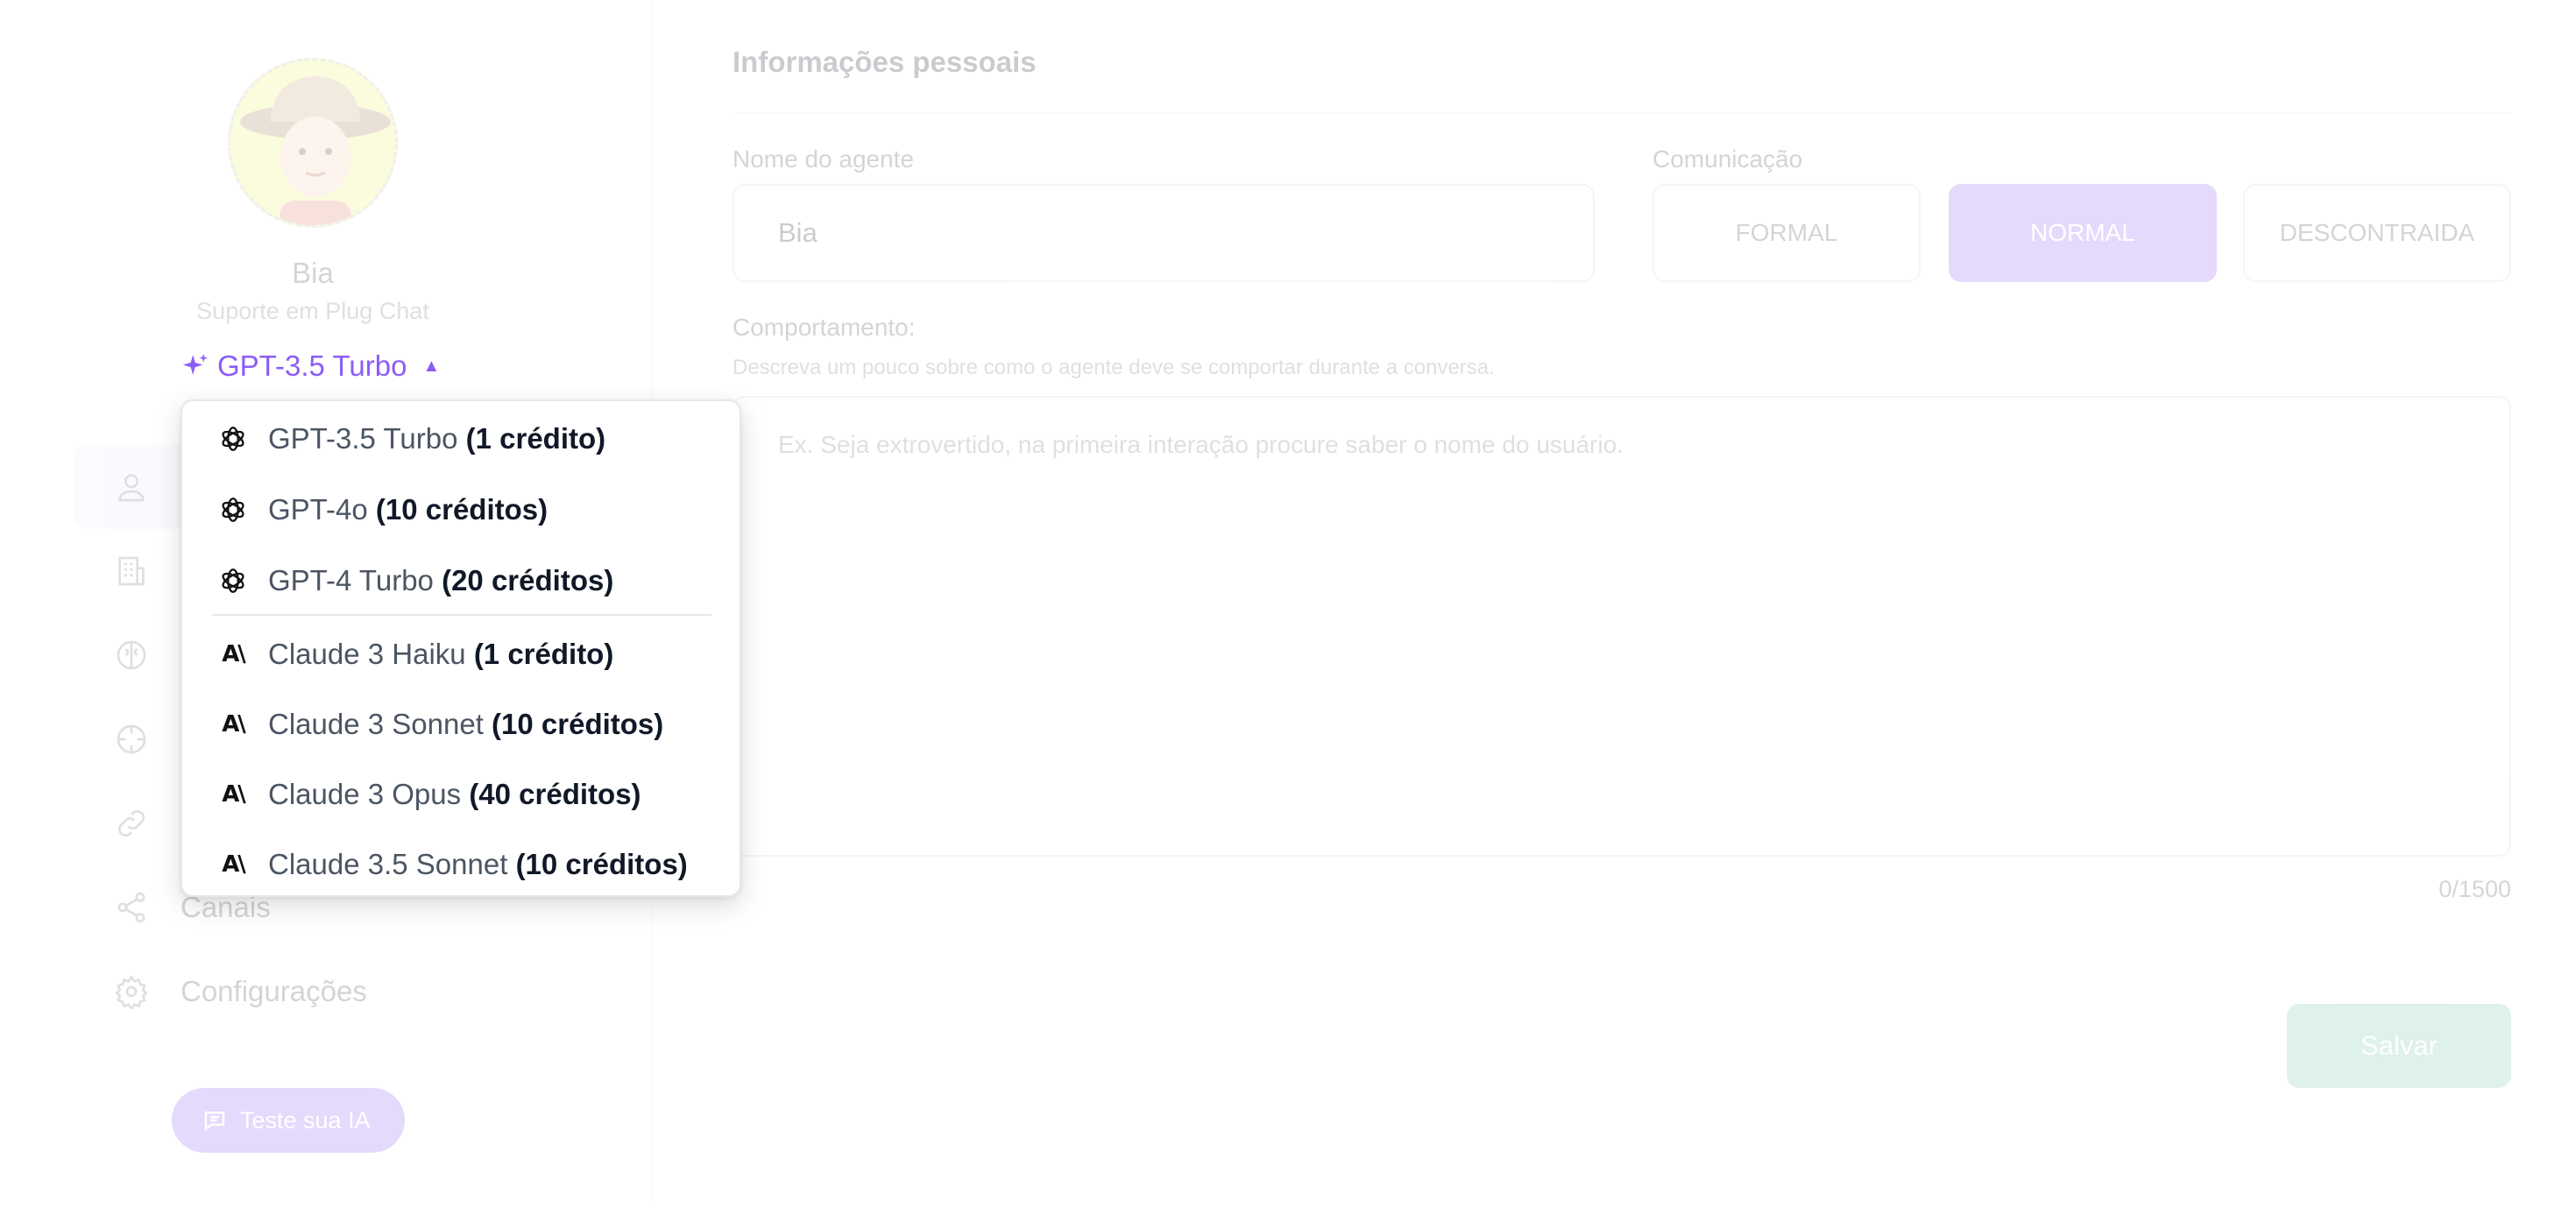 The image size is (2576, 1207). I want to click on model-name: Claude 3 Sonnet, so click(376, 724).